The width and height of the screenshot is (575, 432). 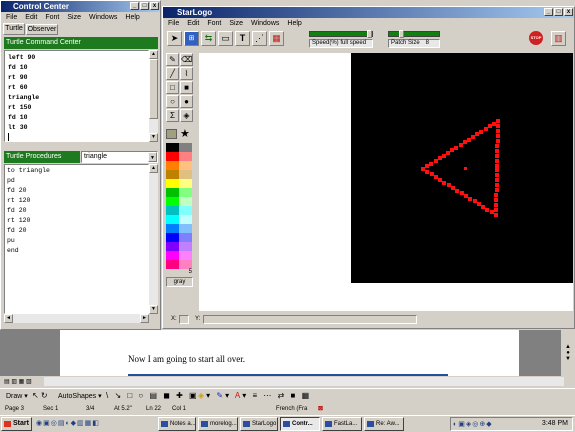 I want to click on eraser-icon: ⌫, so click(x=186, y=59).